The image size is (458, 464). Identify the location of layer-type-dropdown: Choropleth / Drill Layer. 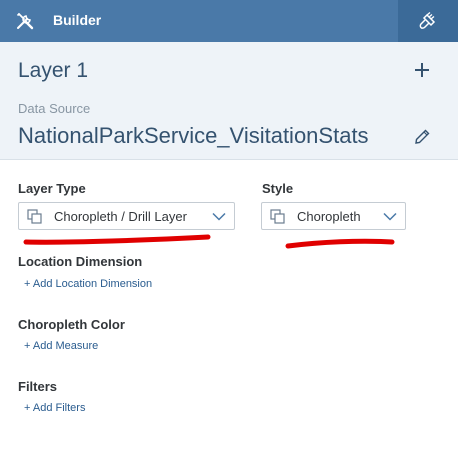
(126, 216).